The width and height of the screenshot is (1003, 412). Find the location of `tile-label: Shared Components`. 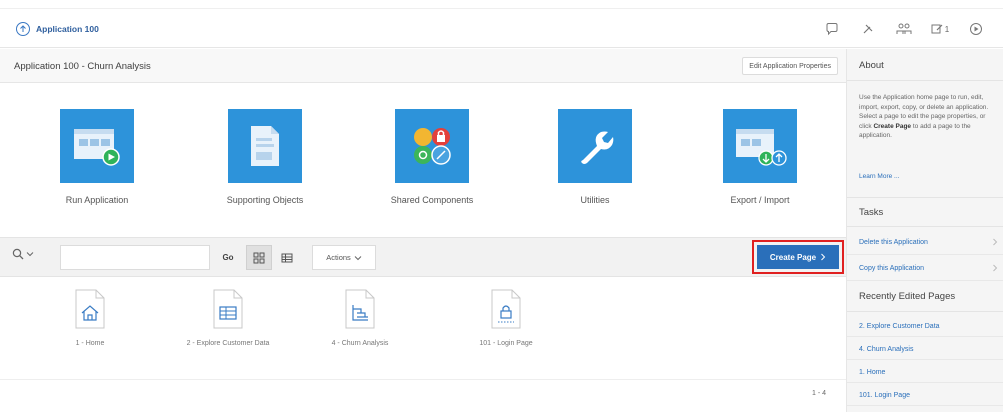

tile-label: Shared Components is located at coordinates (432, 200).